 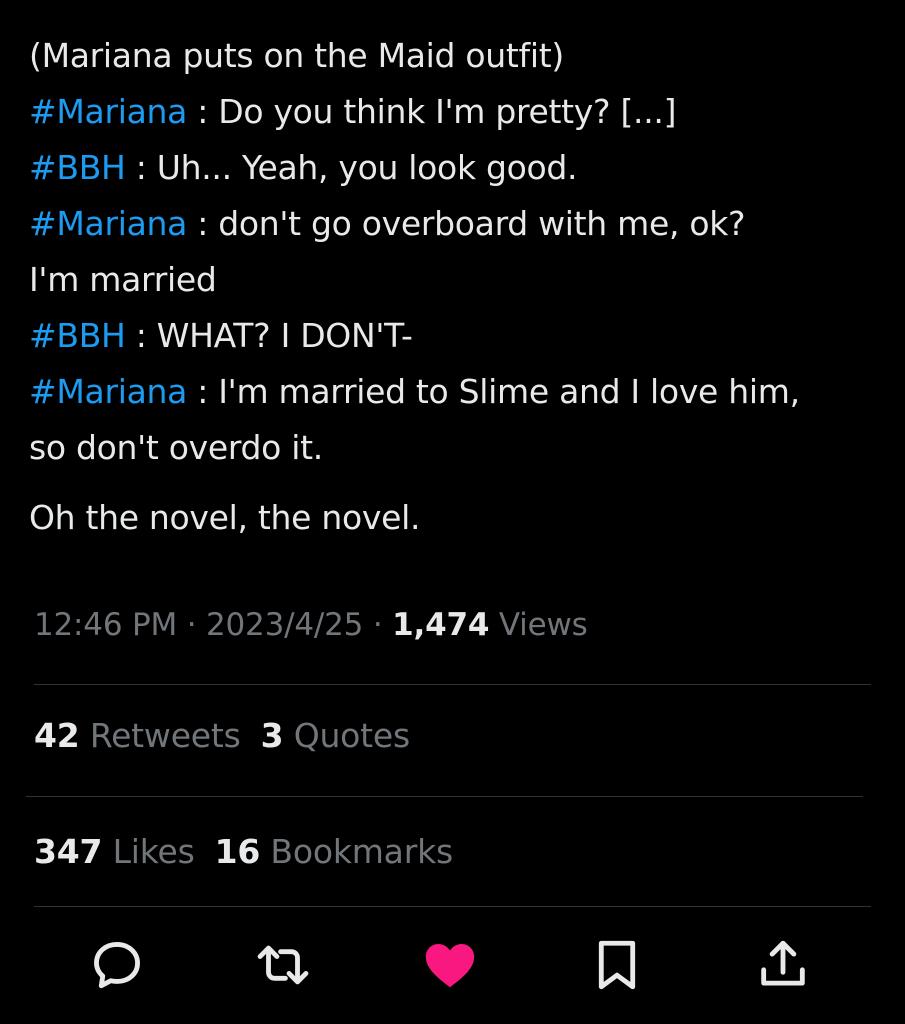 I want to click on tweet-text: I'm married, so click(x=123, y=279).